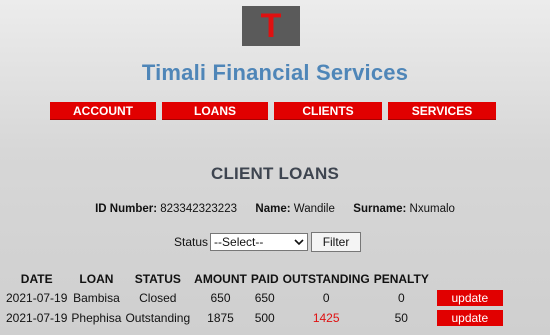 The height and width of the screenshot is (335, 550). Describe the element at coordinates (468, 279) in the screenshot. I see `col-action-header` at that location.